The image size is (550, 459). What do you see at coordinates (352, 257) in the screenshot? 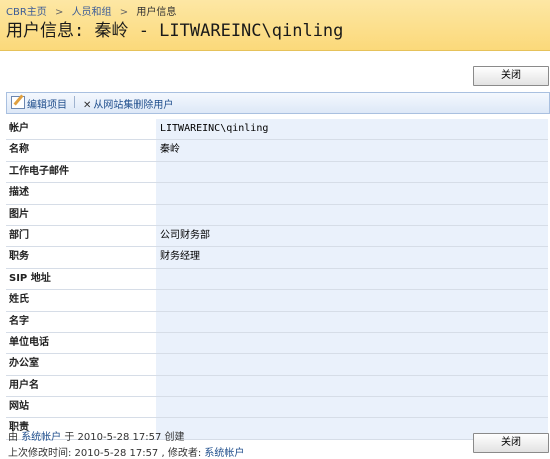
I see `field-value: 财务经理` at bounding box center [352, 257].